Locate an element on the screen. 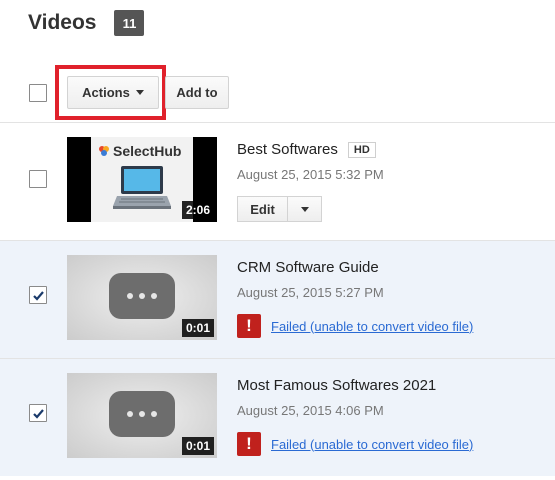  page-title: Videos is located at coordinates (62, 22).